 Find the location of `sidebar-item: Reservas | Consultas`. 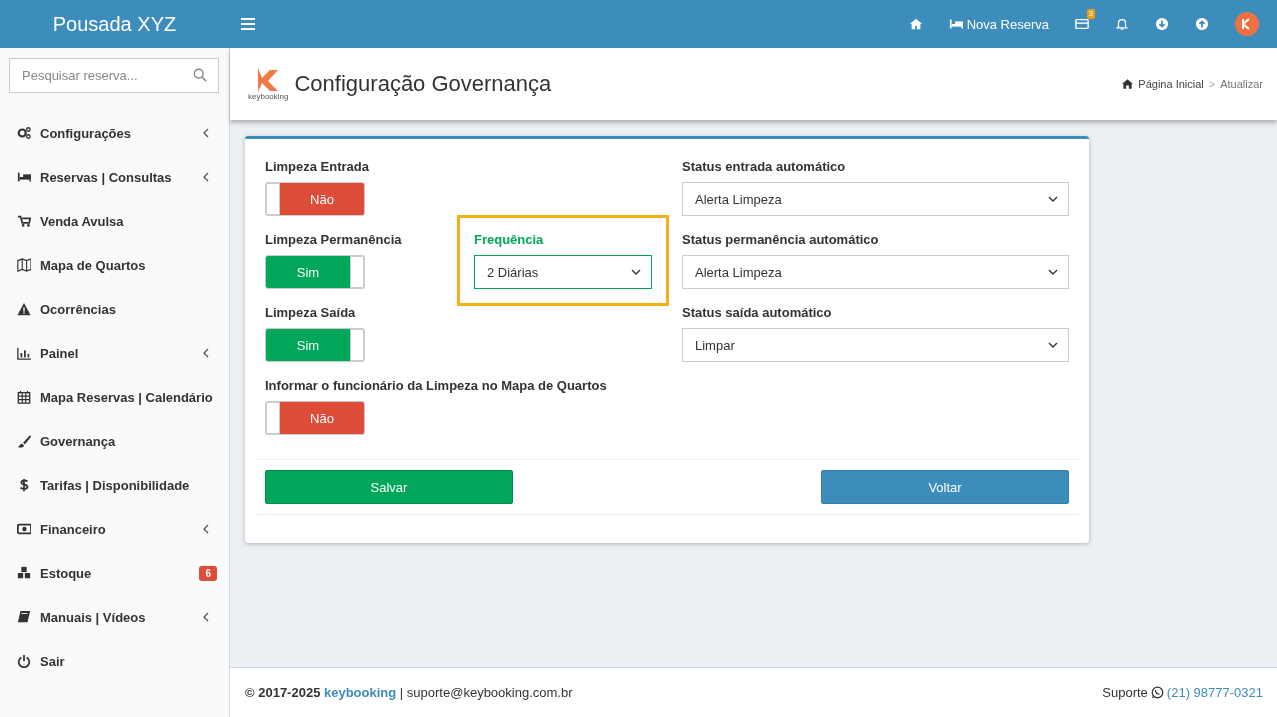

sidebar-item: Reservas | Consultas is located at coordinates (114, 177).